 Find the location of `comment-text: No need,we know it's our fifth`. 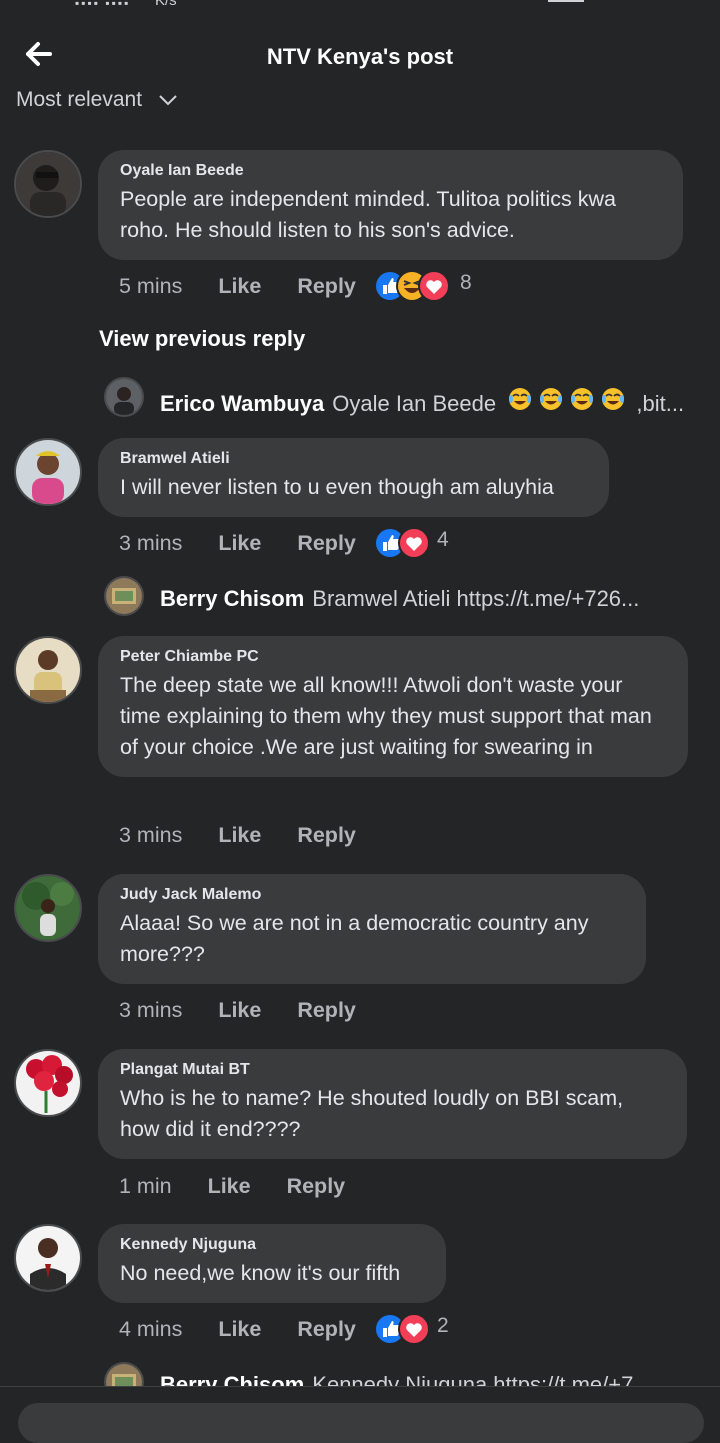

comment-text: No need,we know it's our fifth is located at coordinates (260, 1273).